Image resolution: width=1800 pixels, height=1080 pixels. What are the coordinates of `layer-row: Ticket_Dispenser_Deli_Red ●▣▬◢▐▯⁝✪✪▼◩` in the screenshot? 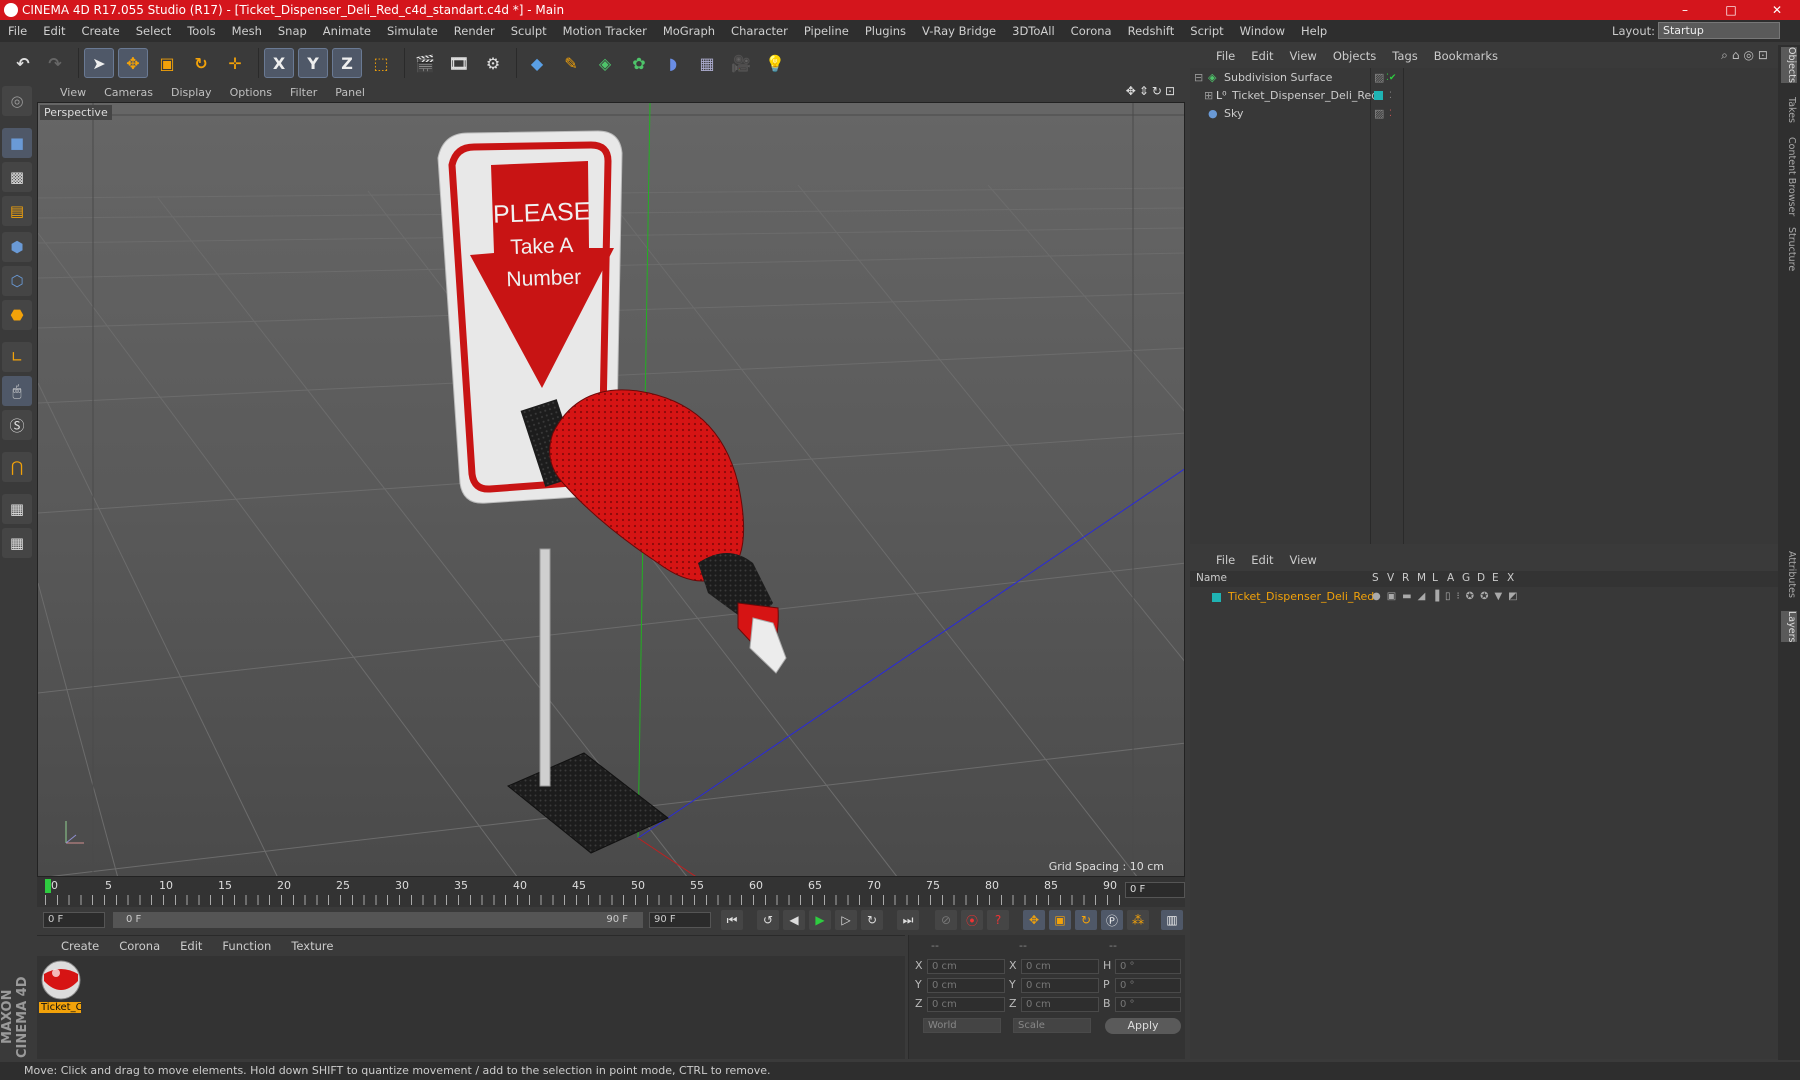 It's located at (1484, 597).